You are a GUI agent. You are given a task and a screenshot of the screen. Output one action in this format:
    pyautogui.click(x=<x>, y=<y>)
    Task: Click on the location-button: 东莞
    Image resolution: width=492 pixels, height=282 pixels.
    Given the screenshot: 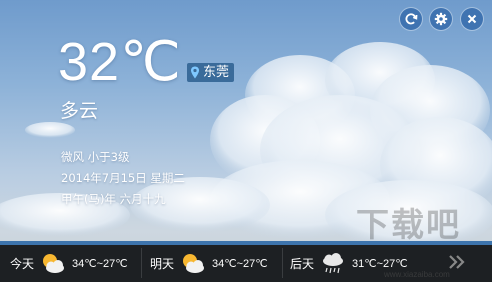 What is the action you would take?
    pyautogui.click(x=211, y=72)
    